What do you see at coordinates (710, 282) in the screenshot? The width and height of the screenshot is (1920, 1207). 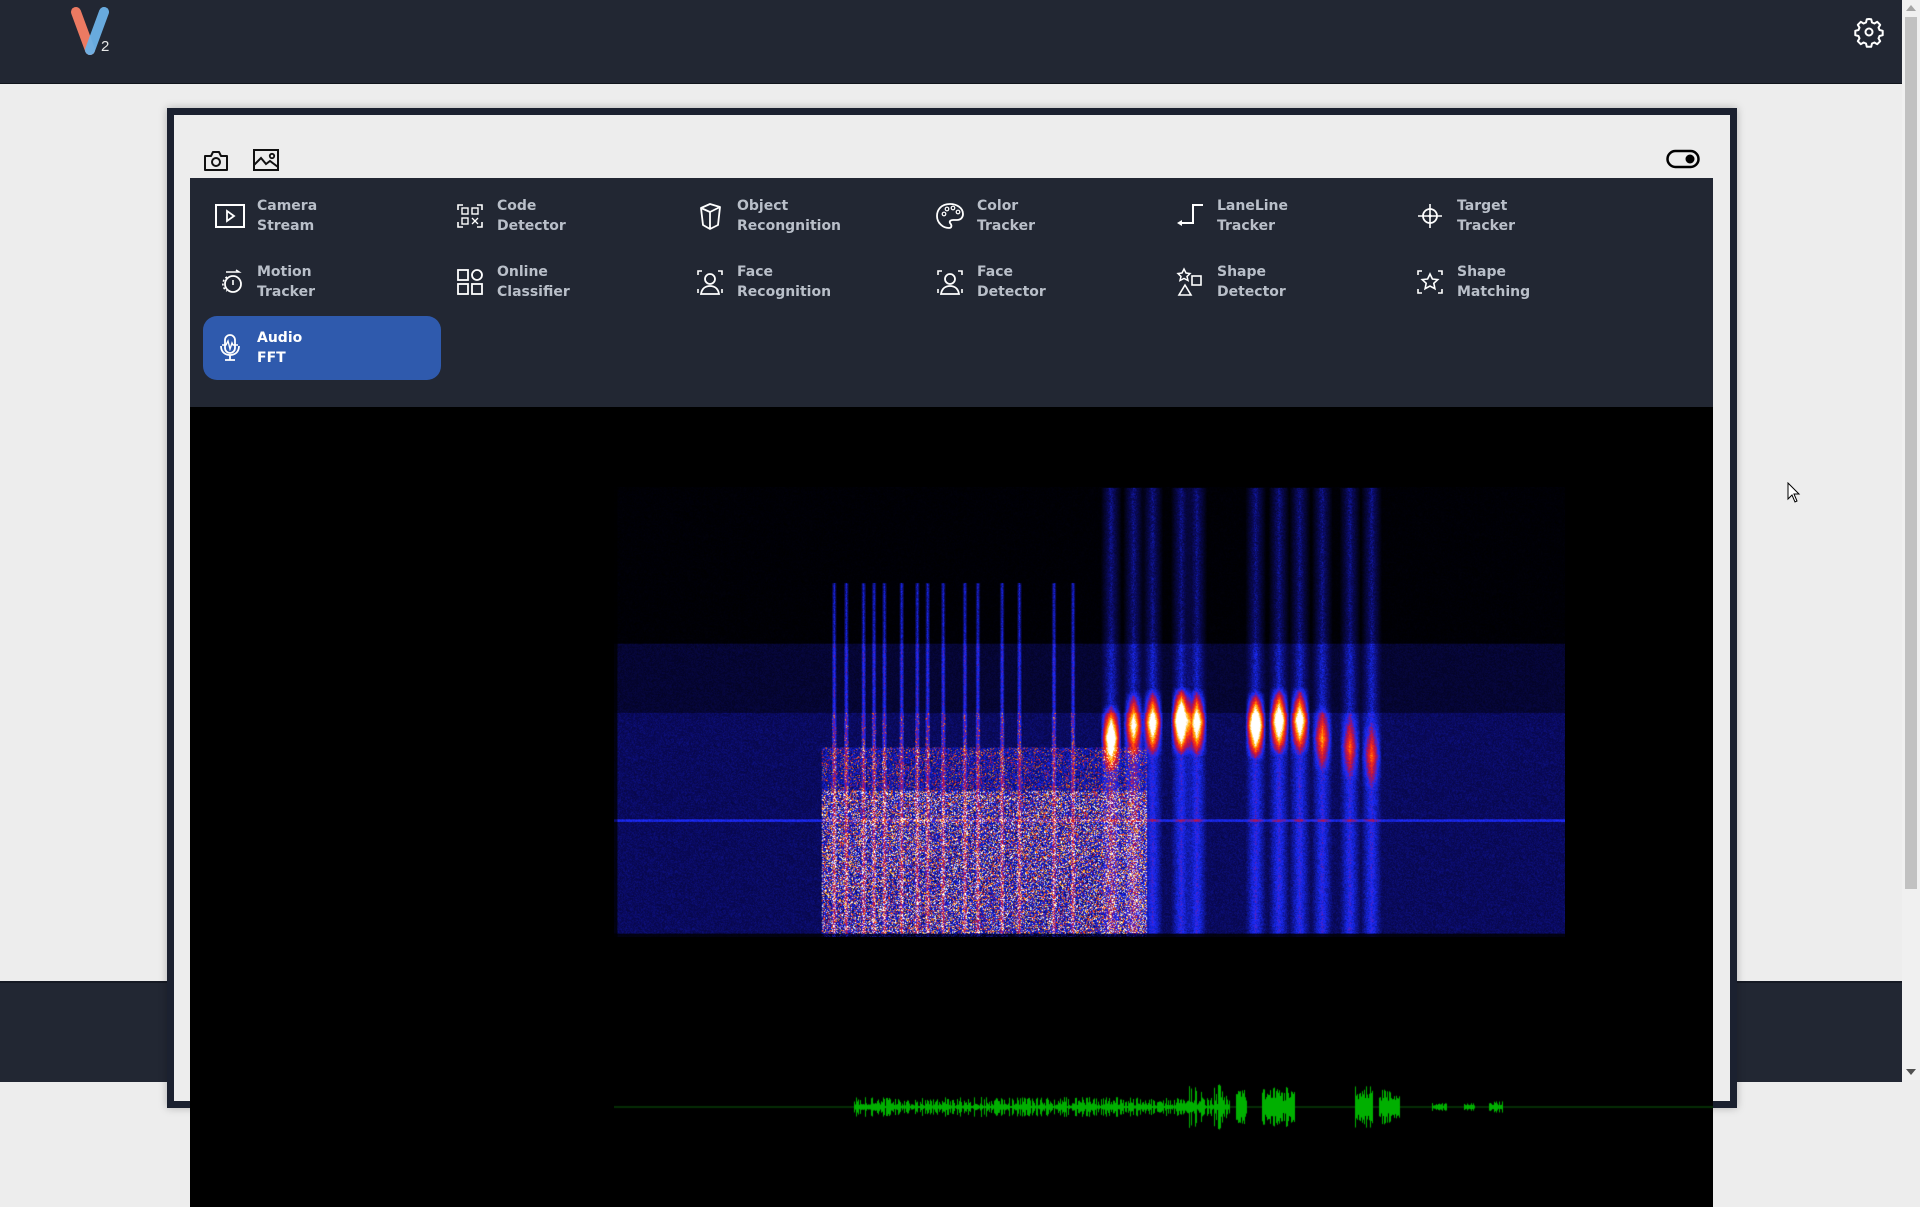 I see `face-recognition-icon` at bounding box center [710, 282].